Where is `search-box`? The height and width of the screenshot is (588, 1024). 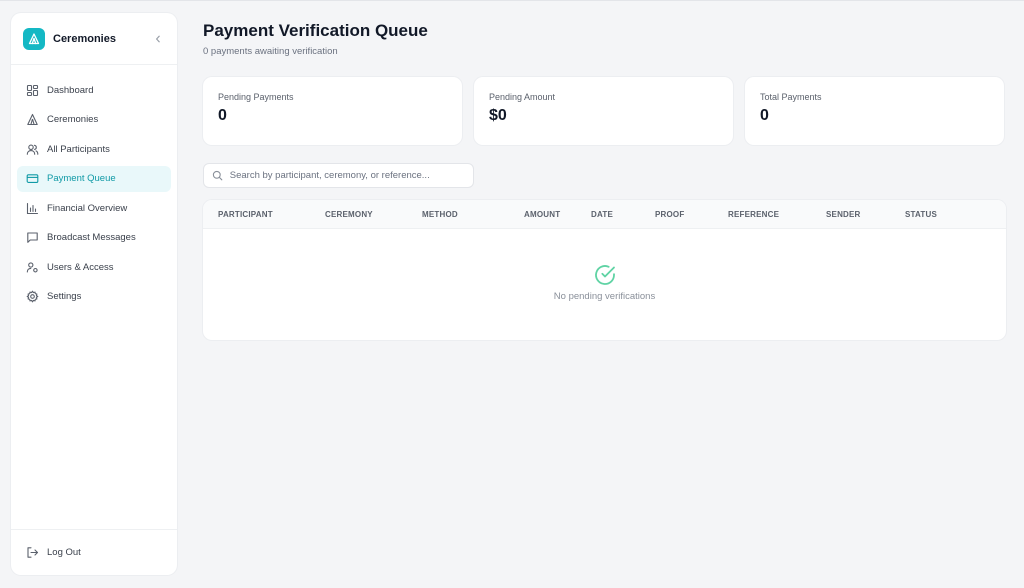
search-box is located at coordinates (338, 175).